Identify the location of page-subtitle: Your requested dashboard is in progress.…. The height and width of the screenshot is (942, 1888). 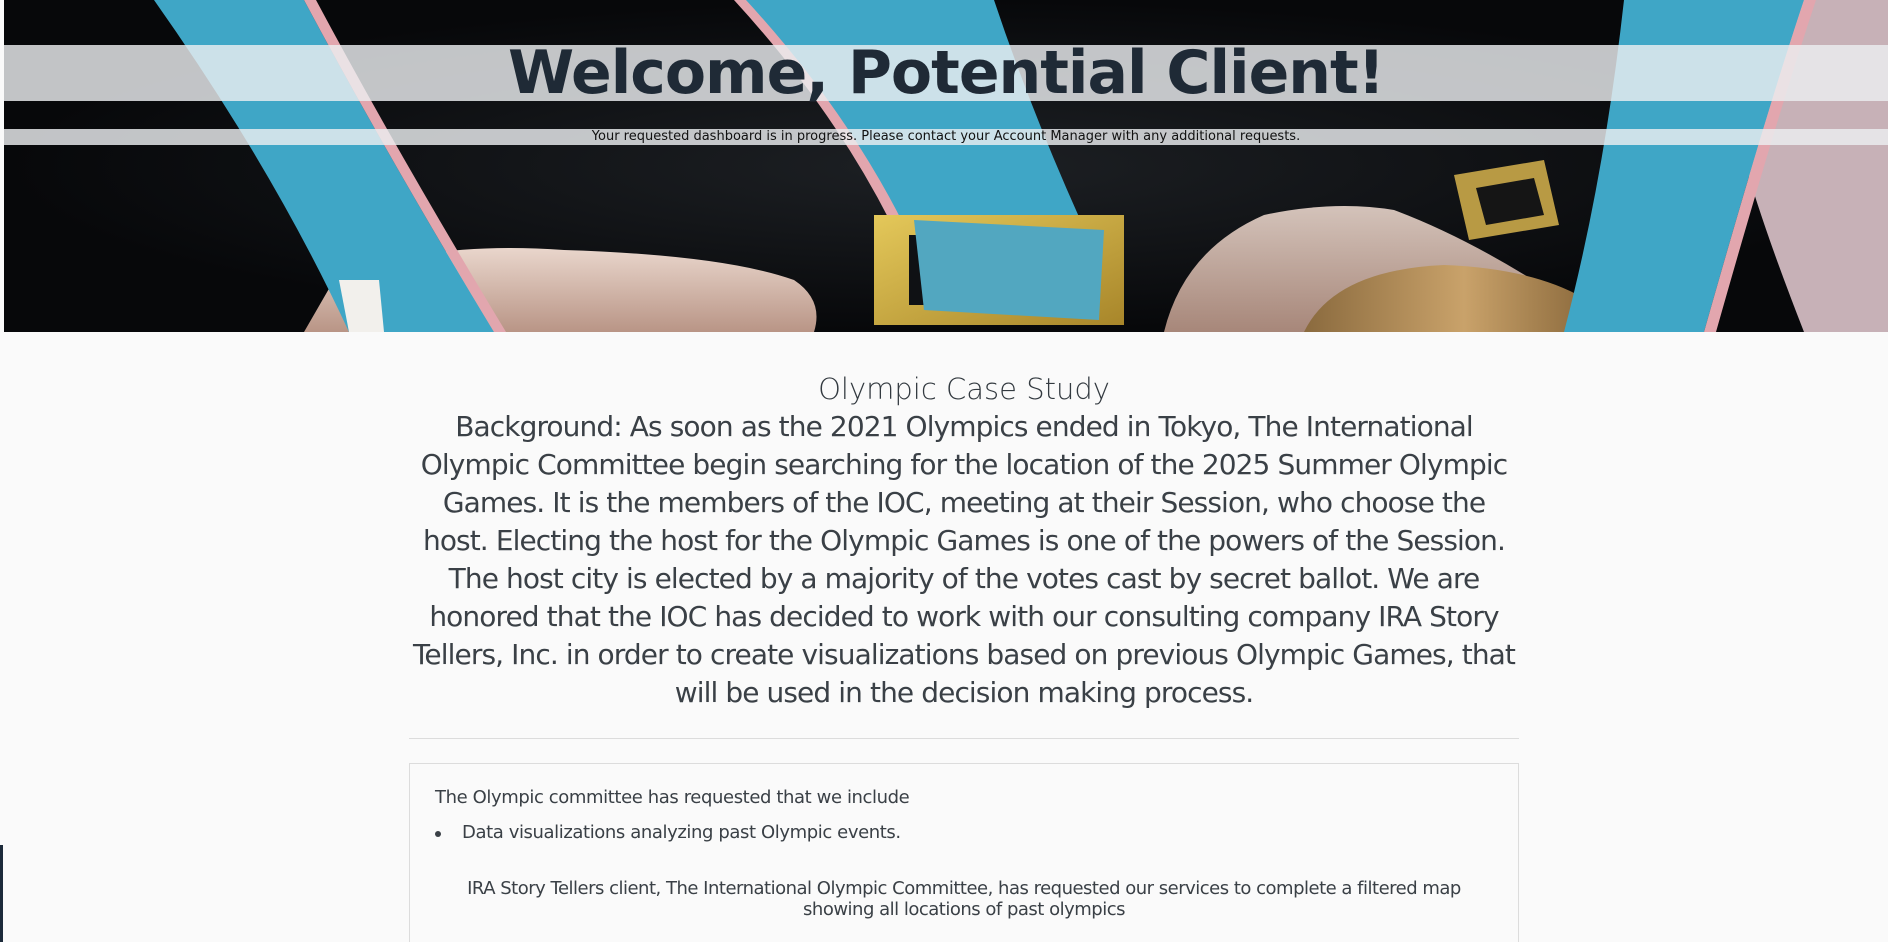
(946, 136).